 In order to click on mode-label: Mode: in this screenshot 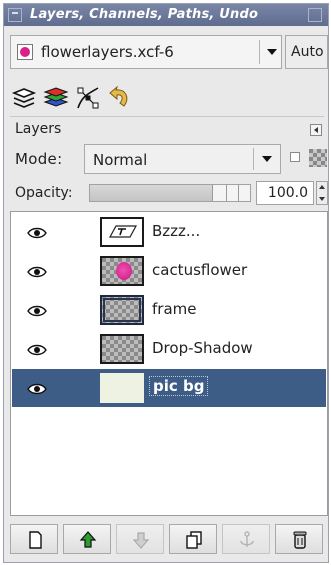, I will do `click(39, 159)`.